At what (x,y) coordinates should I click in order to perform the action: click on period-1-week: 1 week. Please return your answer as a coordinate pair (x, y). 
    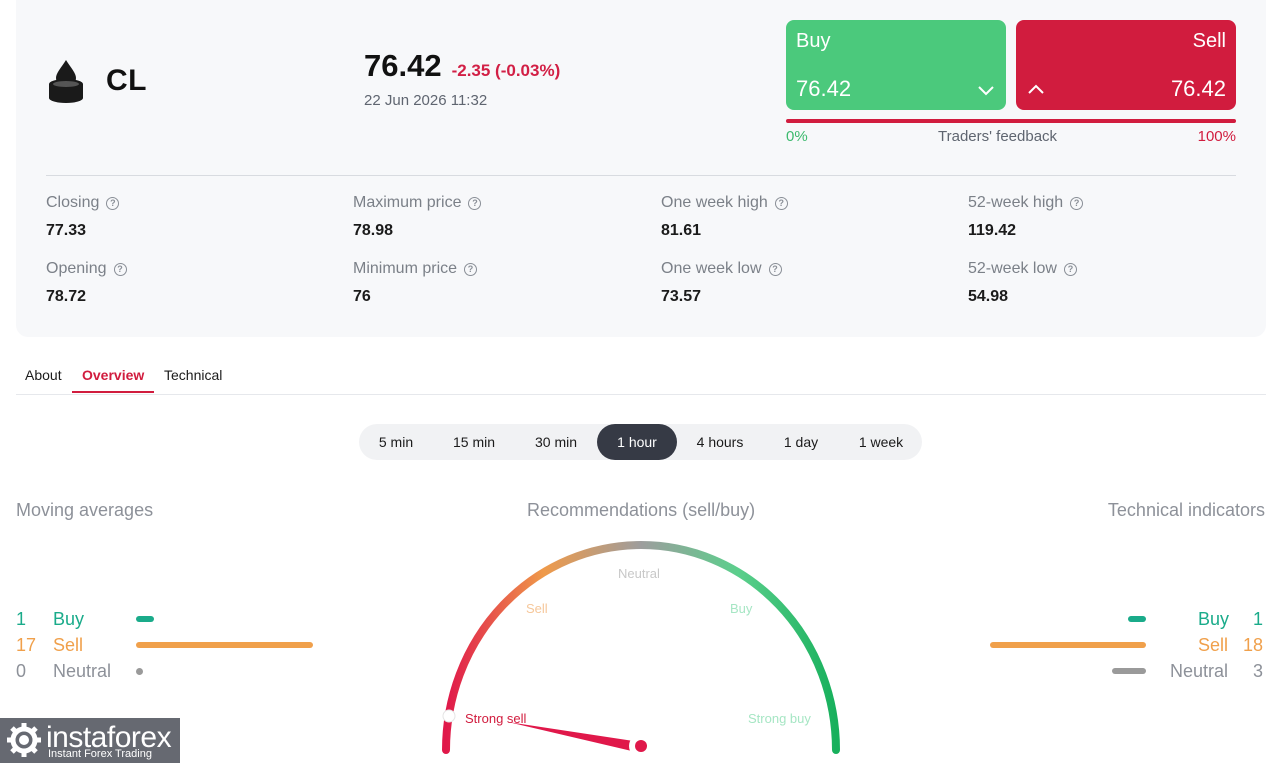
    Looking at the image, I should click on (881, 442).